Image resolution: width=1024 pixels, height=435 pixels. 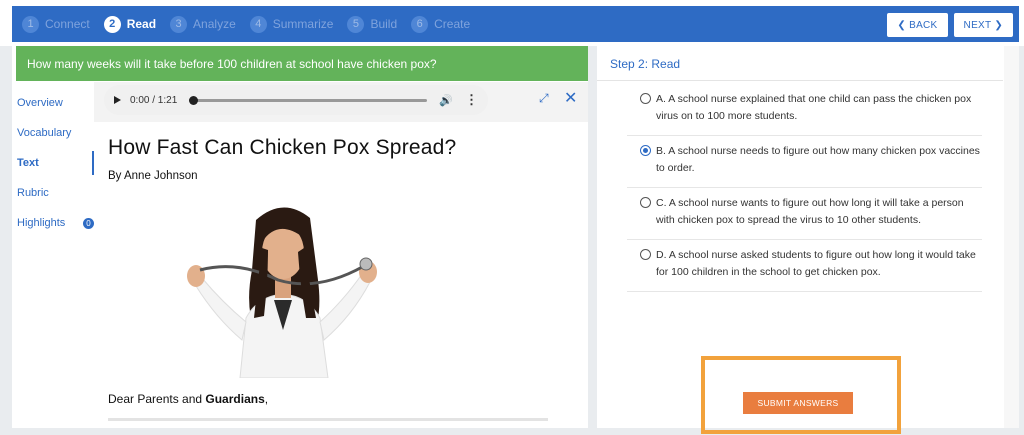 I want to click on nurse-photo, so click(x=282, y=292).